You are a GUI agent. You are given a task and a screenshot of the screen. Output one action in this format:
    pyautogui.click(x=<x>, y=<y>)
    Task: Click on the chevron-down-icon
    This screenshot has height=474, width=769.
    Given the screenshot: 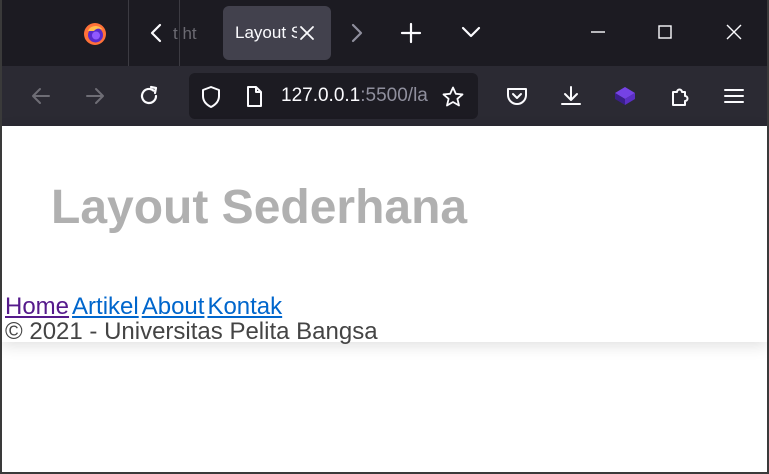 What is the action you would take?
    pyautogui.click(x=471, y=32)
    